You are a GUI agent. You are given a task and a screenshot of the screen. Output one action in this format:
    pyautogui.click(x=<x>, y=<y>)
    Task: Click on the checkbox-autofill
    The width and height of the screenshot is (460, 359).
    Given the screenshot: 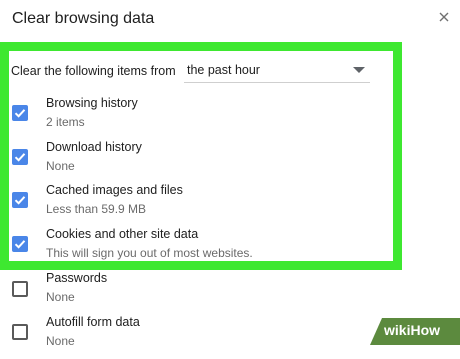 What is the action you would take?
    pyautogui.click(x=20, y=332)
    